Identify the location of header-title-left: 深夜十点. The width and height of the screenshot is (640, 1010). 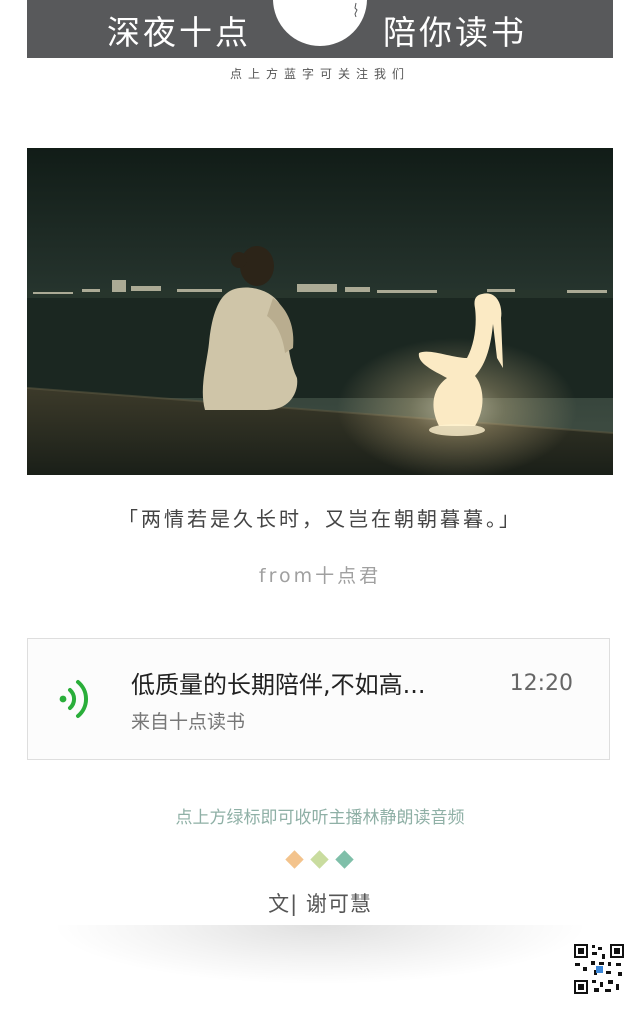
(179, 32).